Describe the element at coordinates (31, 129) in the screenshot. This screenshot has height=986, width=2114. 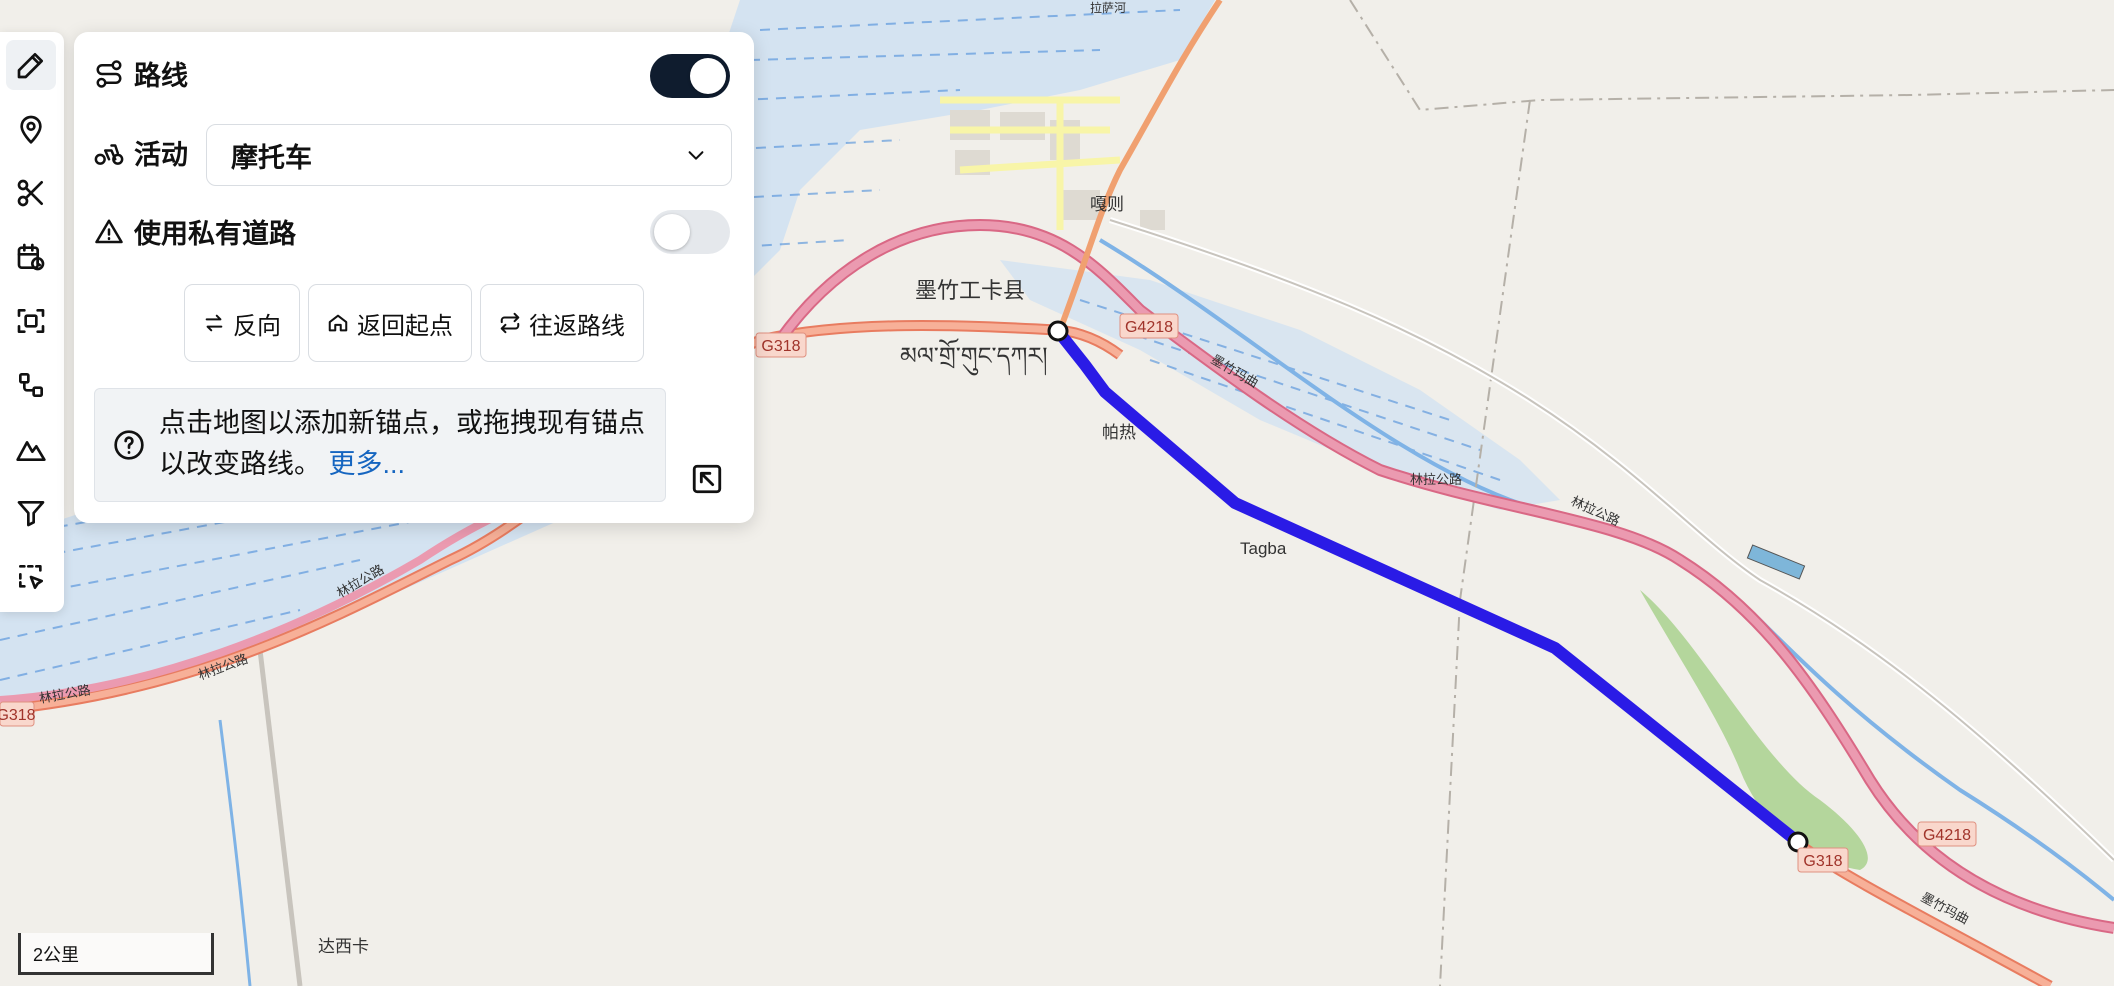
I see `map-pin-icon` at that location.